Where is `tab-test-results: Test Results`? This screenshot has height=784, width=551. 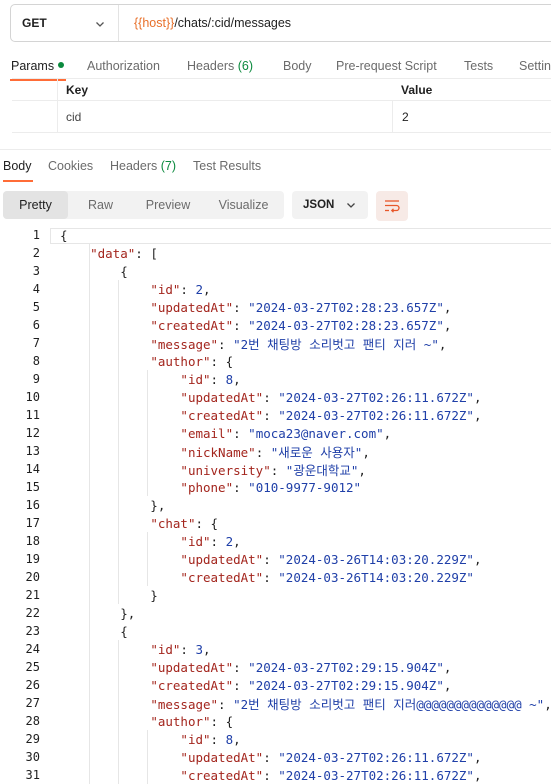
tab-test-results: Test Results is located at coordinates (227, 166).